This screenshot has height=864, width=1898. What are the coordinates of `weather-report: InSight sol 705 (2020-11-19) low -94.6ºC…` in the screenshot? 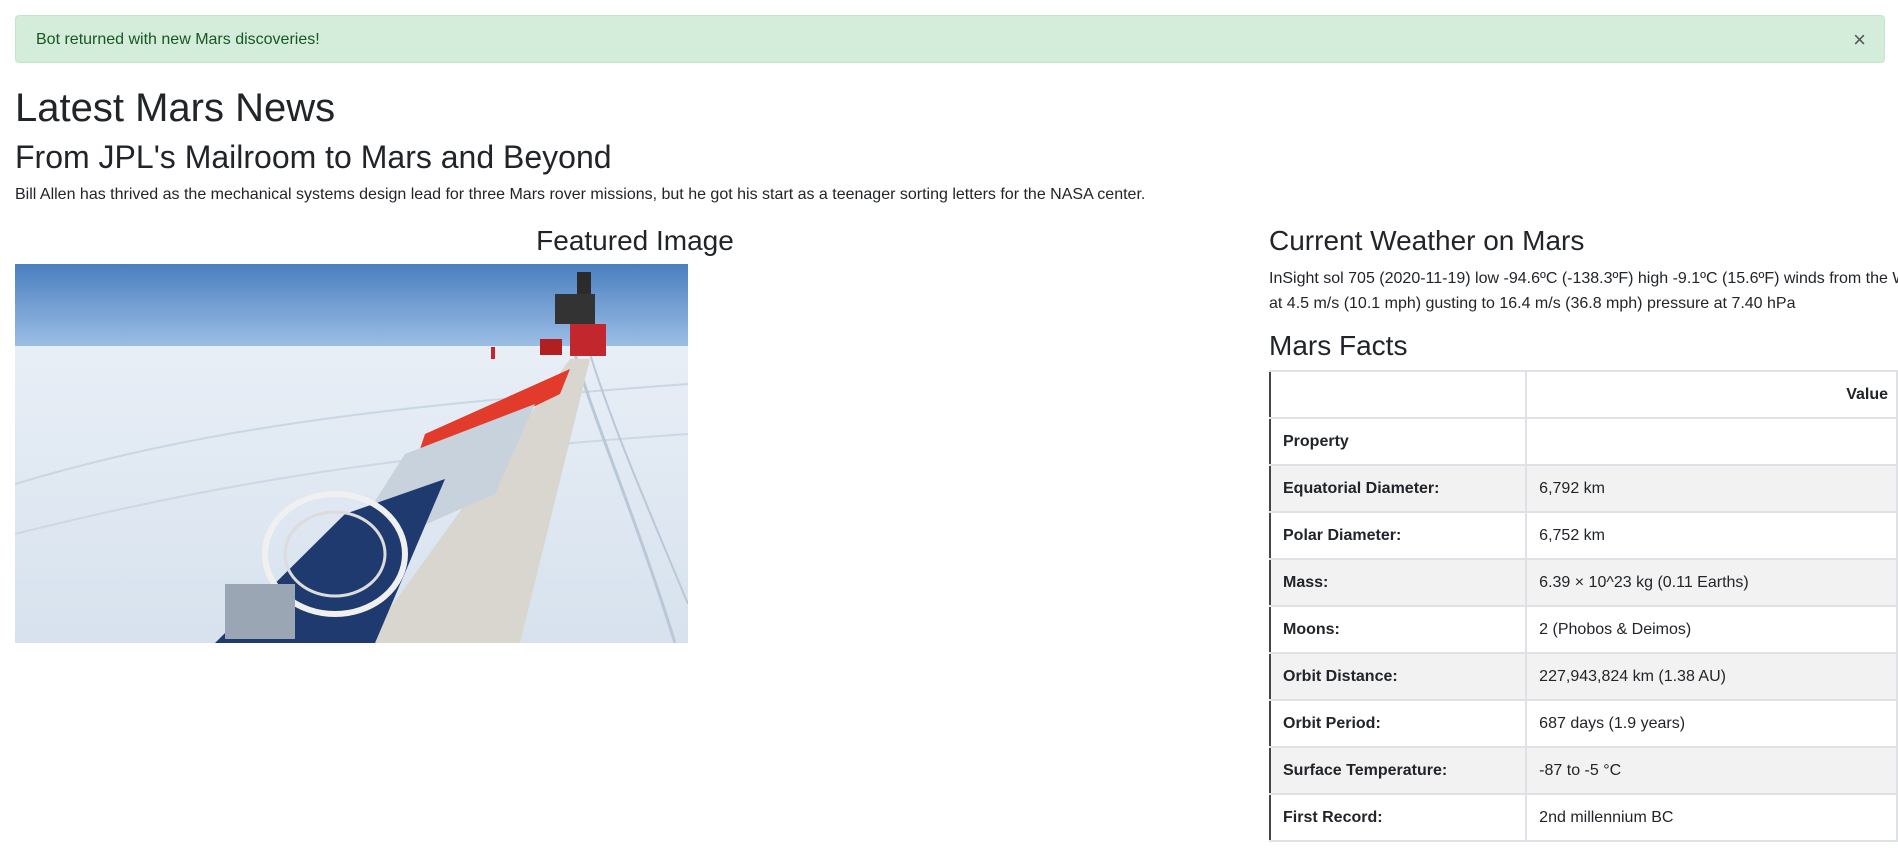 It's located at (1583, 291).